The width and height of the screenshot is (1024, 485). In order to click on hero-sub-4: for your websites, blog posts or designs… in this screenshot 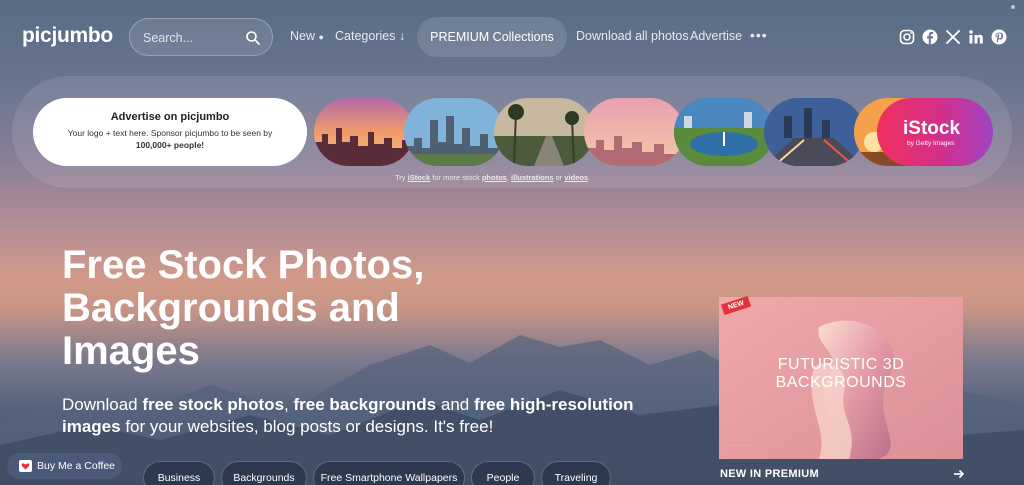, I will do `click(307, 426)`.